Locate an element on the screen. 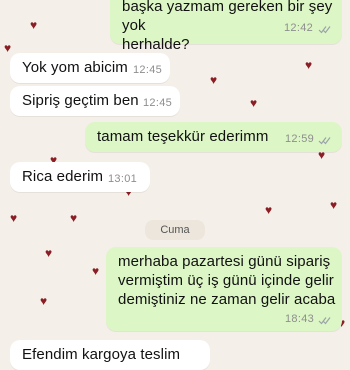 The height and width of the screenshot is (370, 350). message-line: tamam teşekkür ederimm is located at coordinates (183, 136).